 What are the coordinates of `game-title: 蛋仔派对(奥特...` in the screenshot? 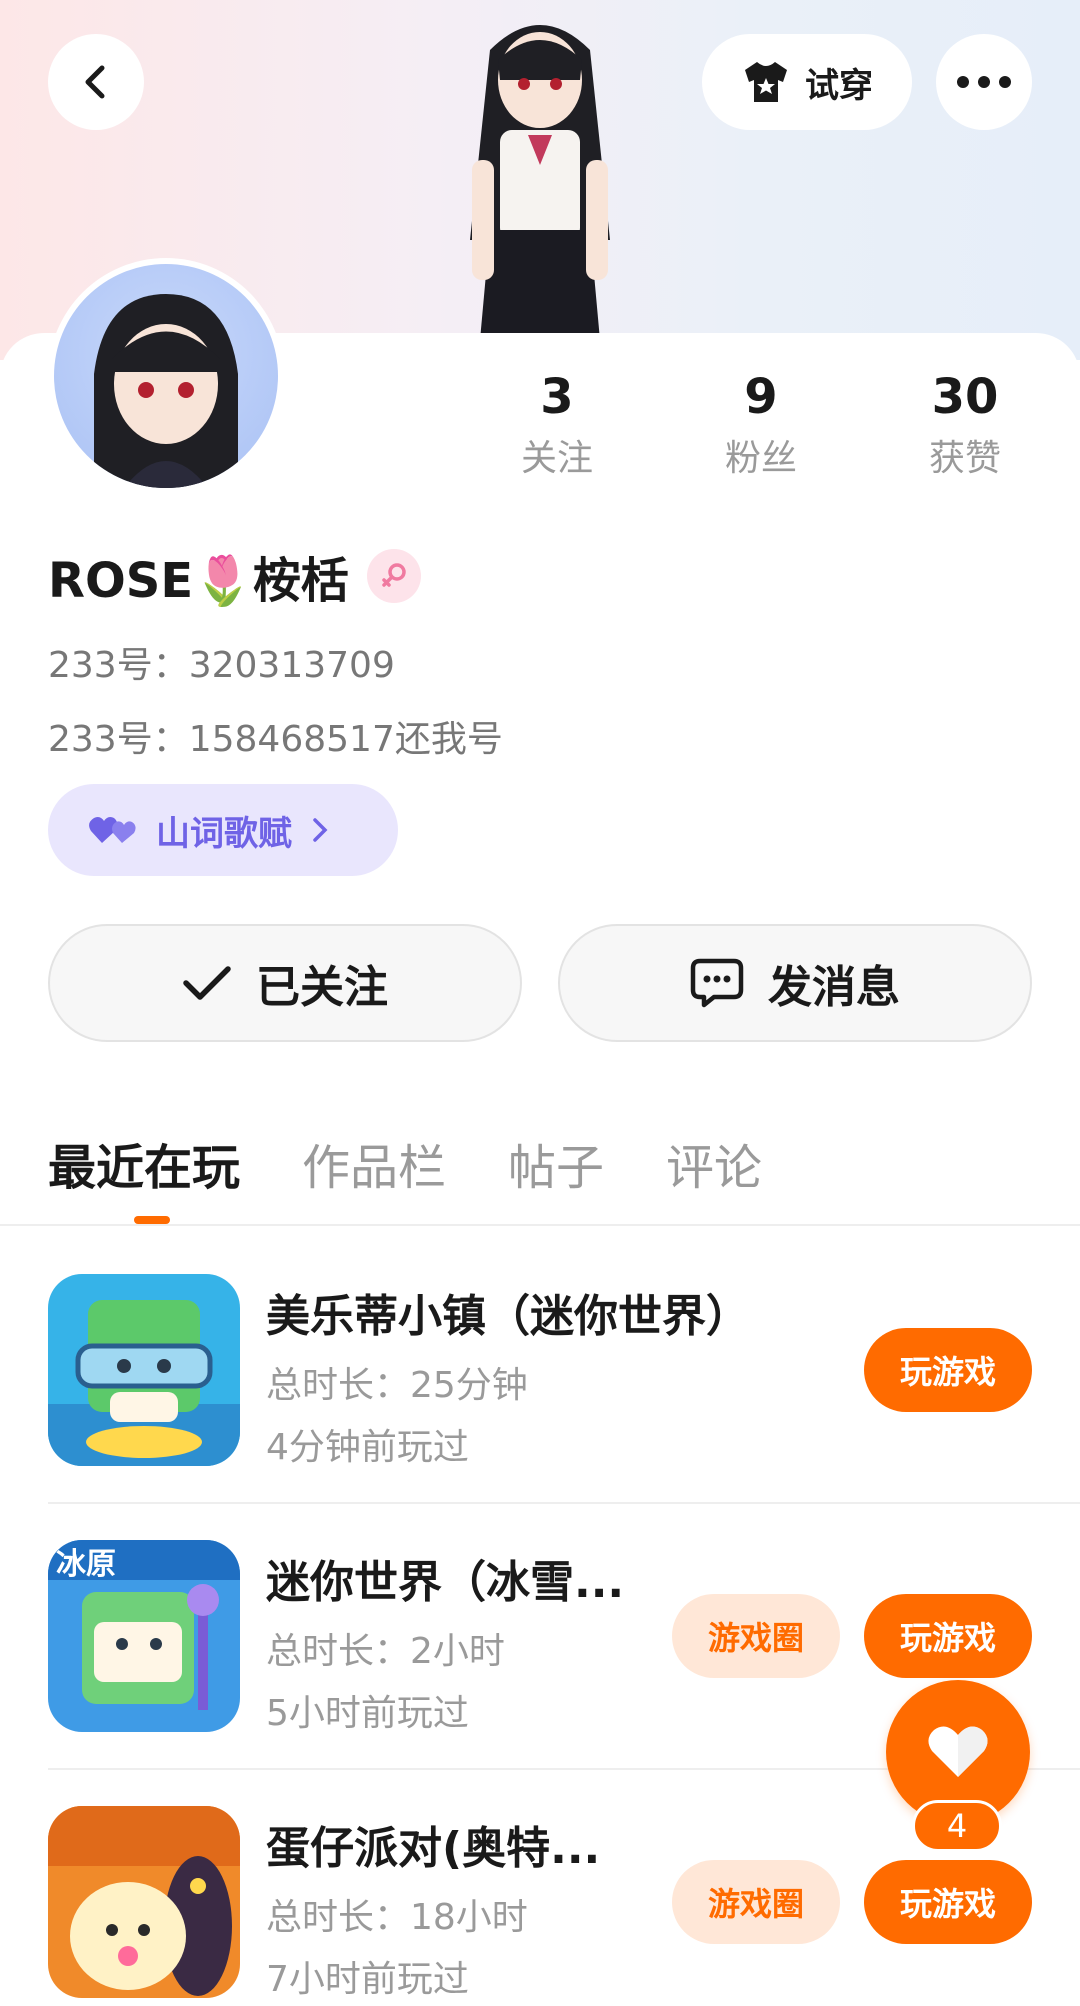 It's located at (433, 1848).